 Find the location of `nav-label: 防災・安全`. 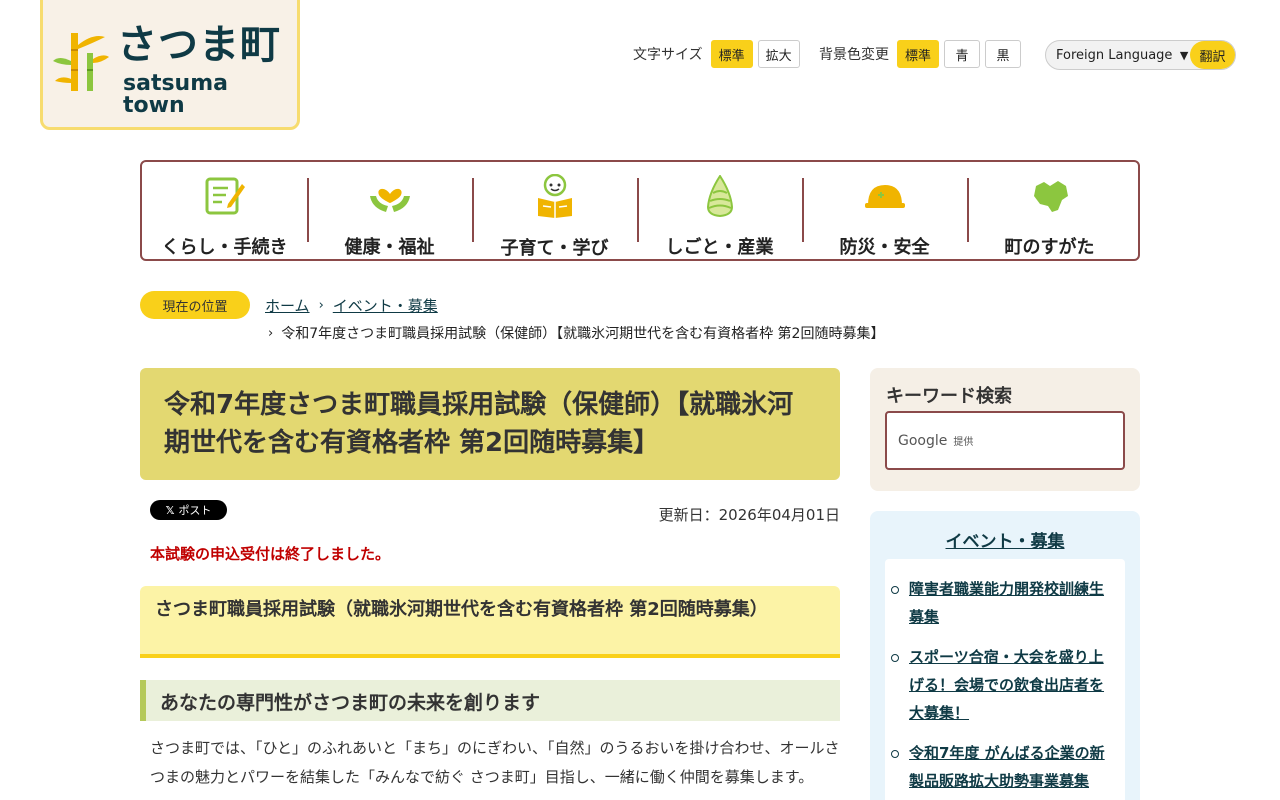

nav-label: 防災・安全 is located at coordinates (884, 247).